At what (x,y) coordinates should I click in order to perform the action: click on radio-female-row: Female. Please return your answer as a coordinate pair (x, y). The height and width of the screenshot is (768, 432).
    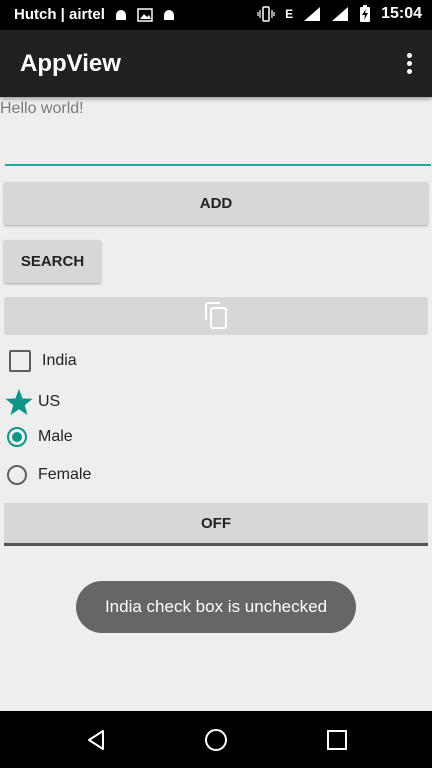
    Looking at the image, I should click on (48, 475).